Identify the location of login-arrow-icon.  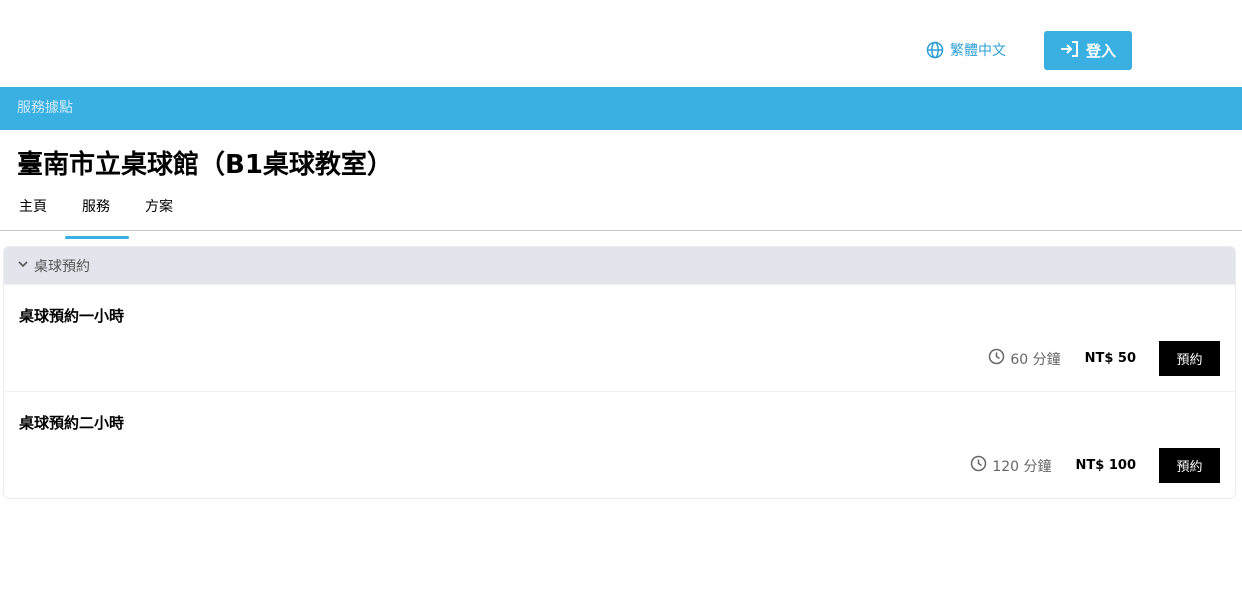
(1070, 51).